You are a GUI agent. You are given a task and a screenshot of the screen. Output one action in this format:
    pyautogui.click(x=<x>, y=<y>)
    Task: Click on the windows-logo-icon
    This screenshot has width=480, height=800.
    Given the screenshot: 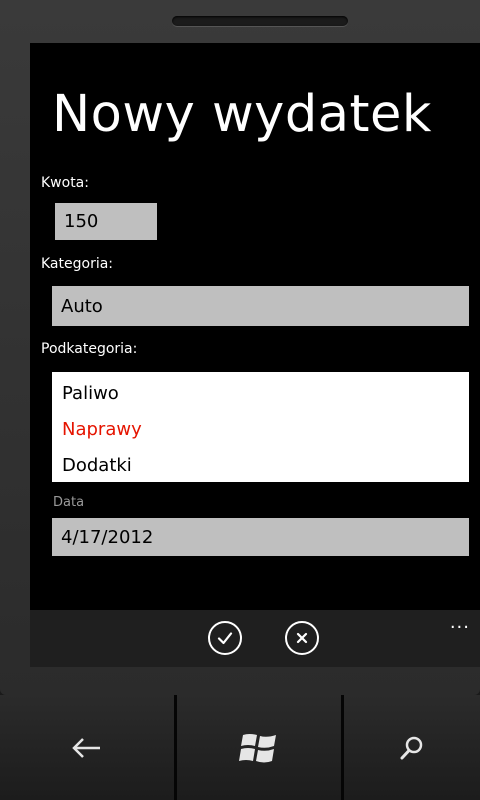 What is the action you would take?
    pyautogui.click(x=257, y=747)
    